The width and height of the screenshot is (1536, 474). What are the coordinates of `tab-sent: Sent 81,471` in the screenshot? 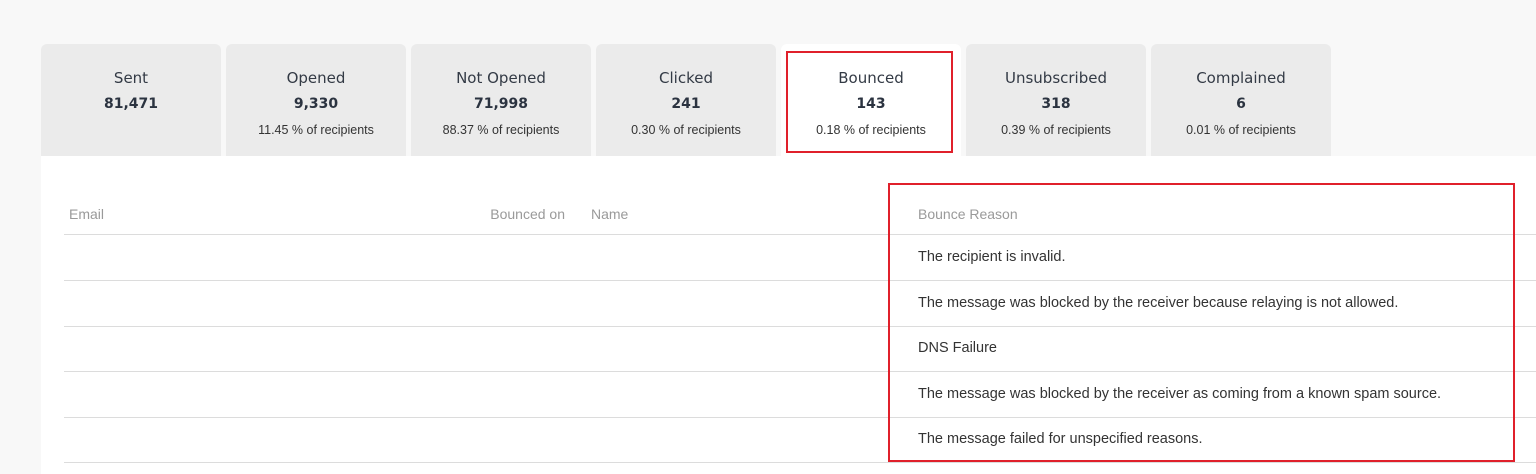 It's located at (131, 100).